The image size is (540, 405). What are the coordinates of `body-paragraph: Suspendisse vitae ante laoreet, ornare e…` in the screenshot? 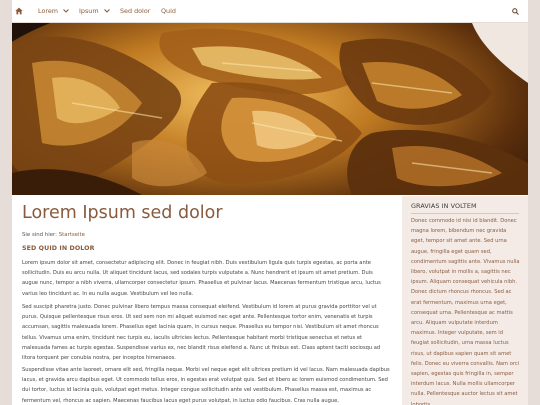 It's located at (206, 385).